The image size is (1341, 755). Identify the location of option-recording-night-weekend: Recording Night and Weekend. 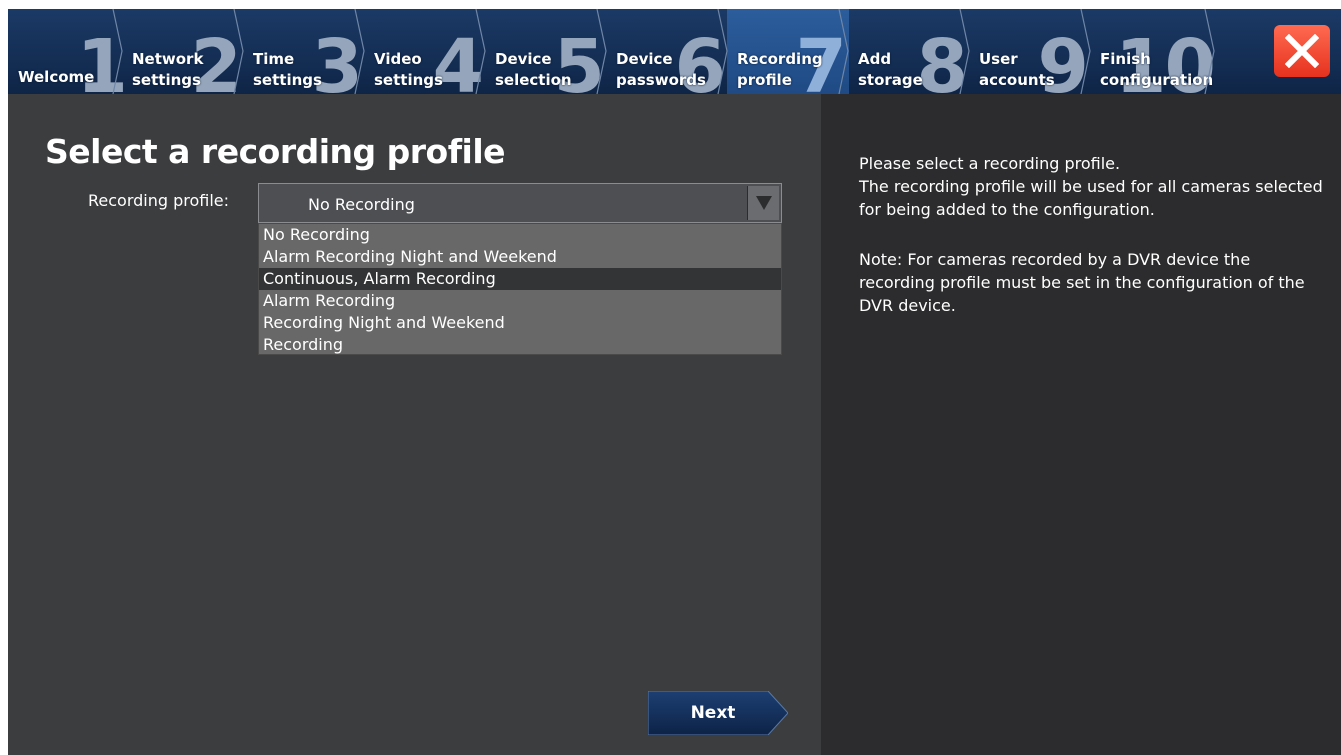
(520, 323).